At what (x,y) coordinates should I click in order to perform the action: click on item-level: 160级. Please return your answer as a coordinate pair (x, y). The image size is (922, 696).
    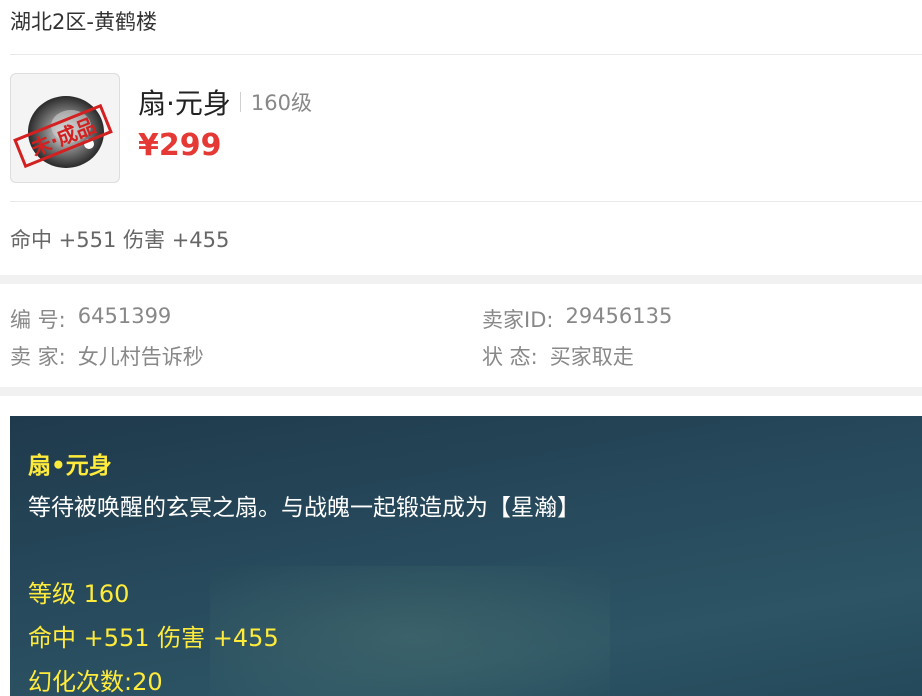
    Looking at the image, I should click on (281, 103).